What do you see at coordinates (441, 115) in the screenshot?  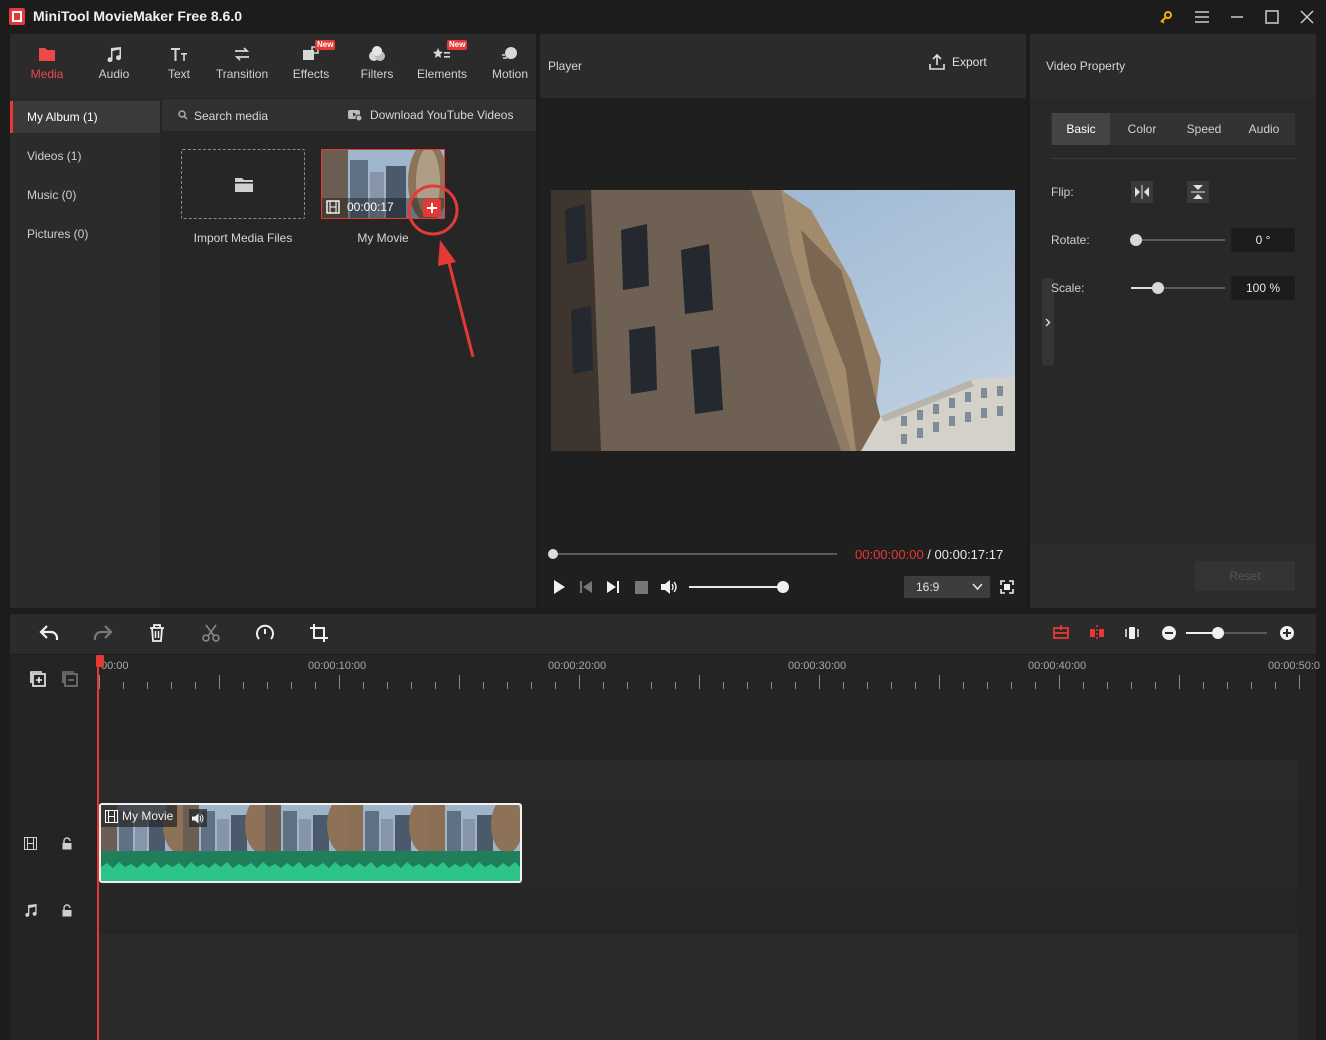 I see `download-youtube-link: Download YouTube Videos` at bounding box center [441, 115].